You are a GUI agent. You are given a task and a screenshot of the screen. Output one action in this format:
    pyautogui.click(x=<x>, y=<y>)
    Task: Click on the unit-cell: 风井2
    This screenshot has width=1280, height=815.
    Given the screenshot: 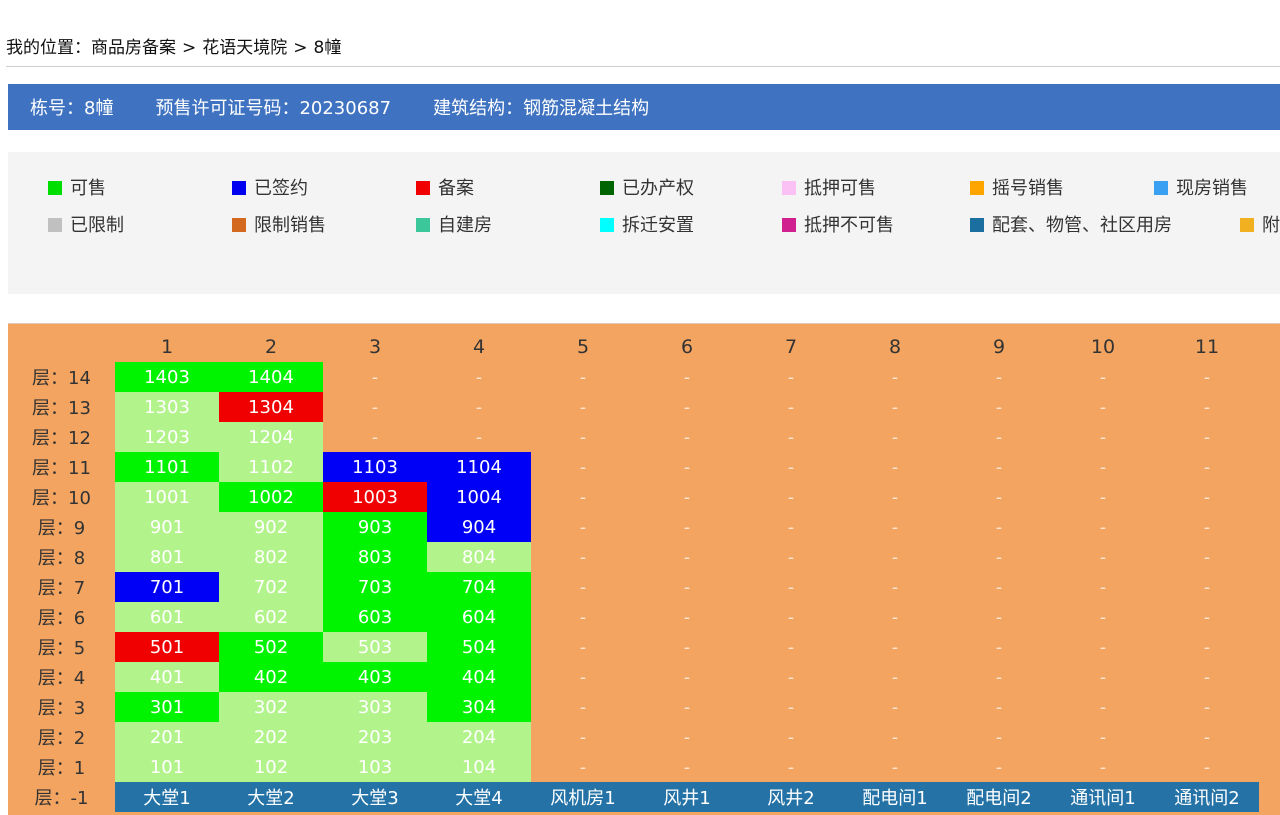 What is the action you would take?
    pyautogui.click(x=791, y=797)
    